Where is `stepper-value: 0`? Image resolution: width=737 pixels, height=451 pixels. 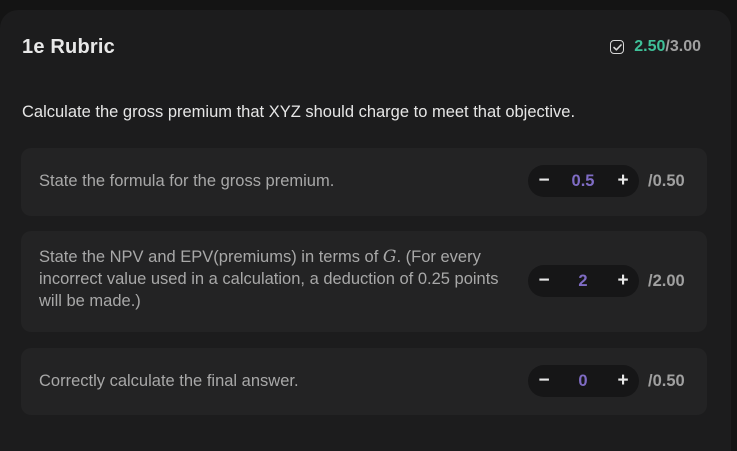
stepper-value: 0 is located at coordinates (583, 381).